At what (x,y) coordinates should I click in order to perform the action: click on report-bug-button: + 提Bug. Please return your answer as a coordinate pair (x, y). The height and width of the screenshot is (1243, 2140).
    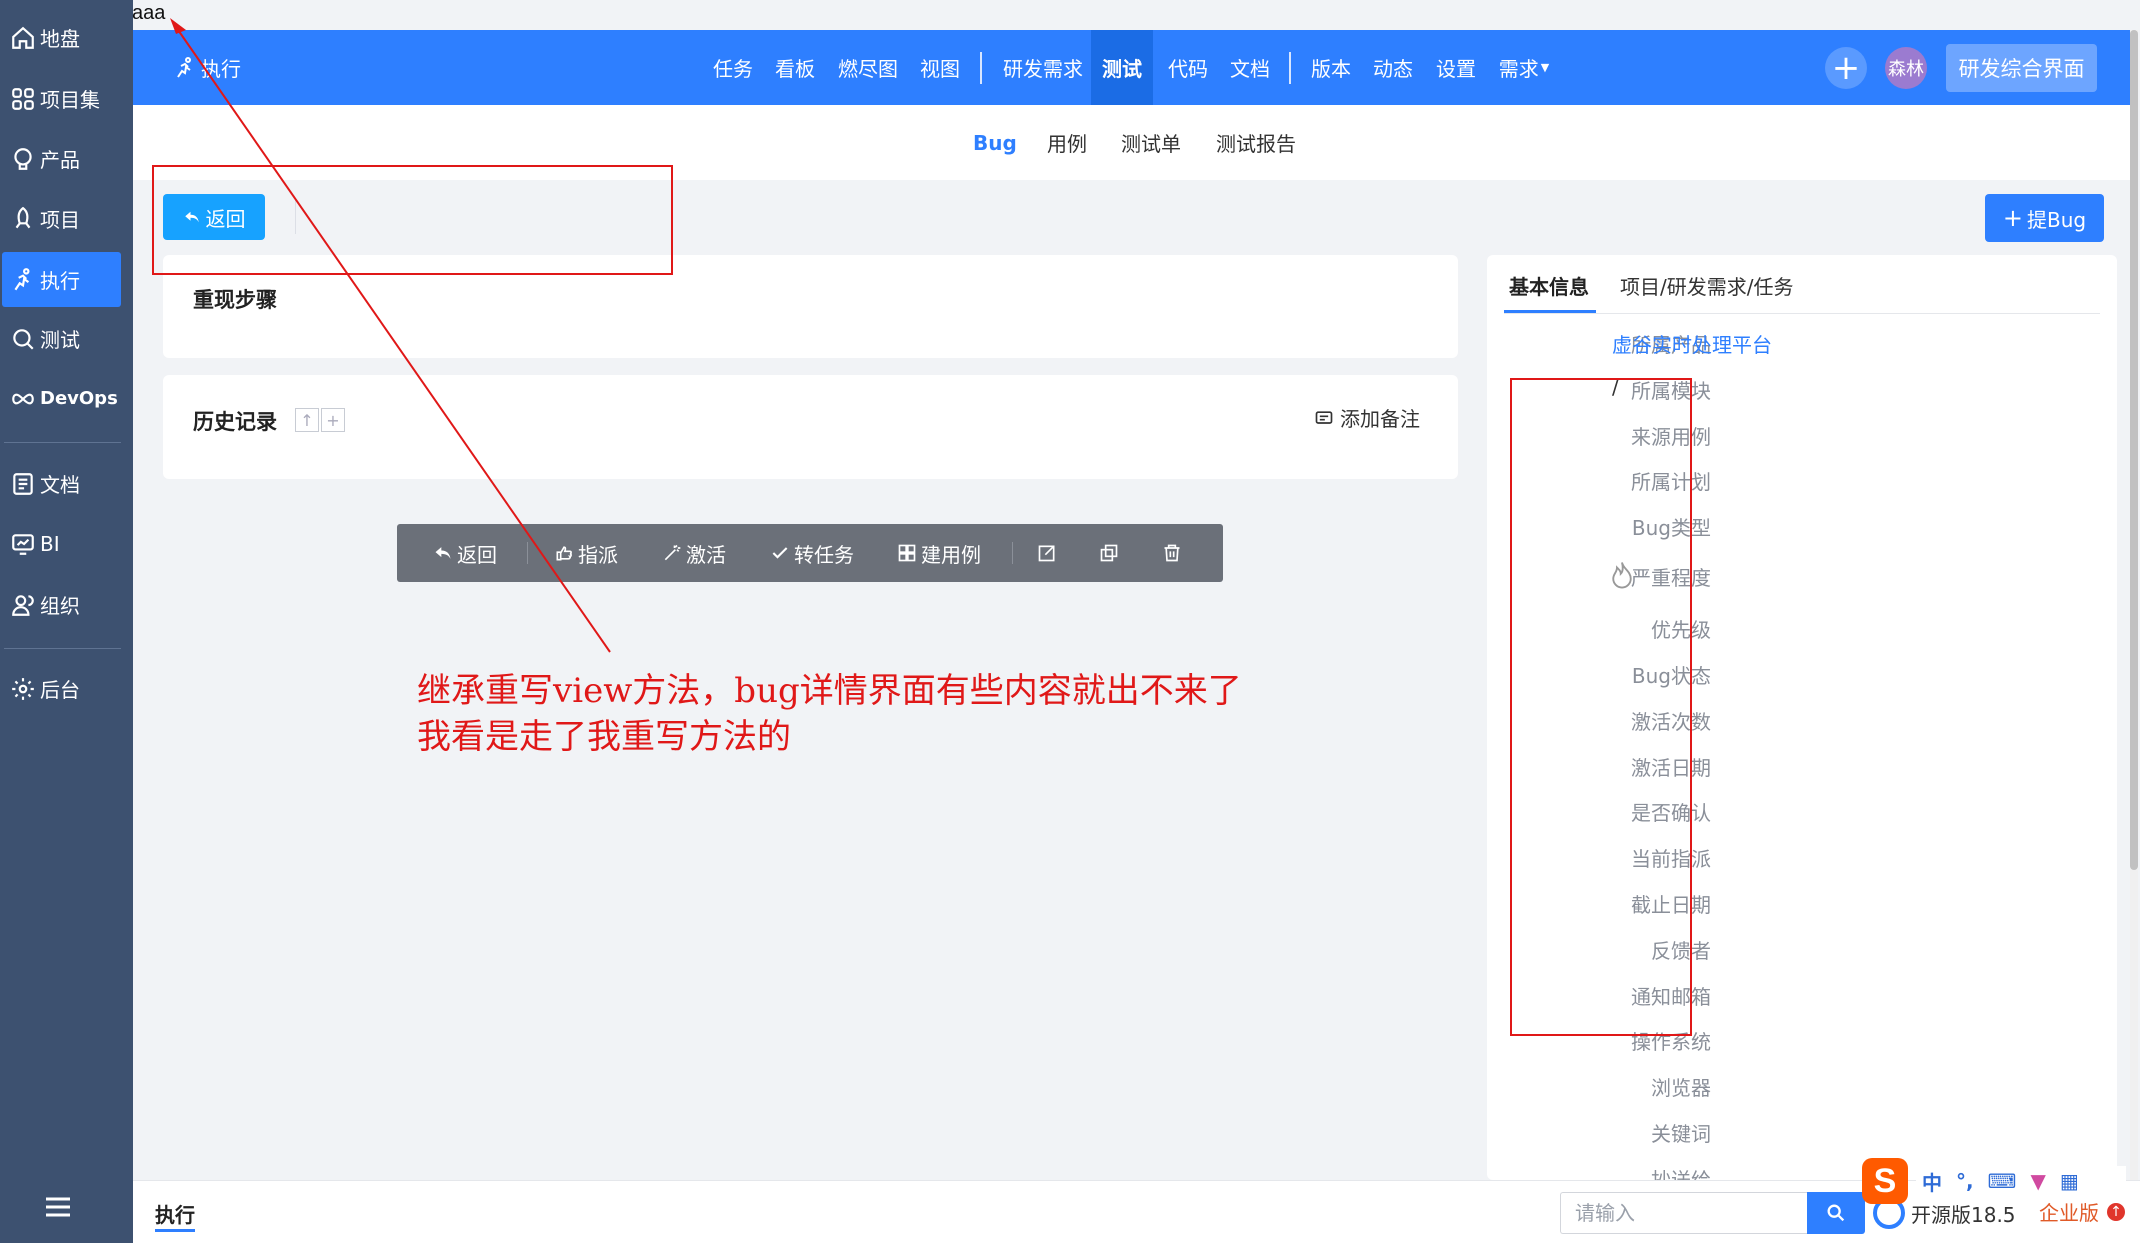
    Looking at the image, I should click on (2044, 218).